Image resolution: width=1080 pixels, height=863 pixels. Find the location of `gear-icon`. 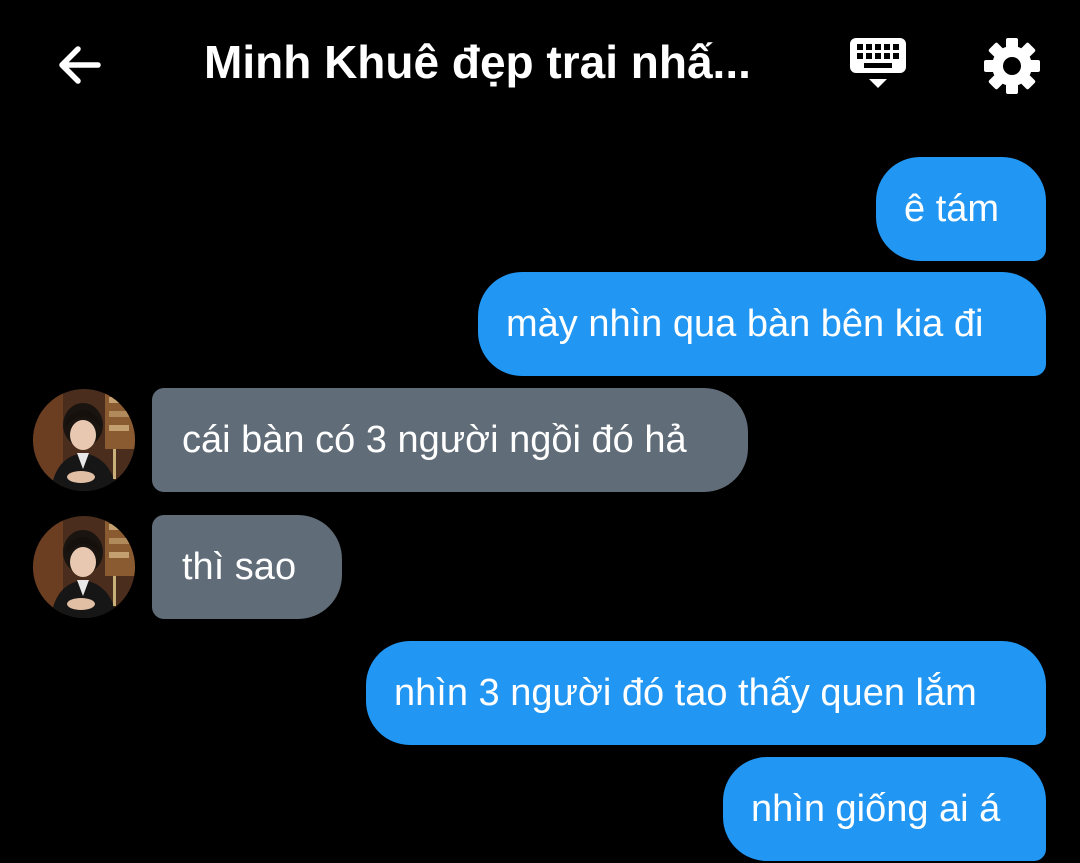

gear-icon is located at coordinates (1012, 66).